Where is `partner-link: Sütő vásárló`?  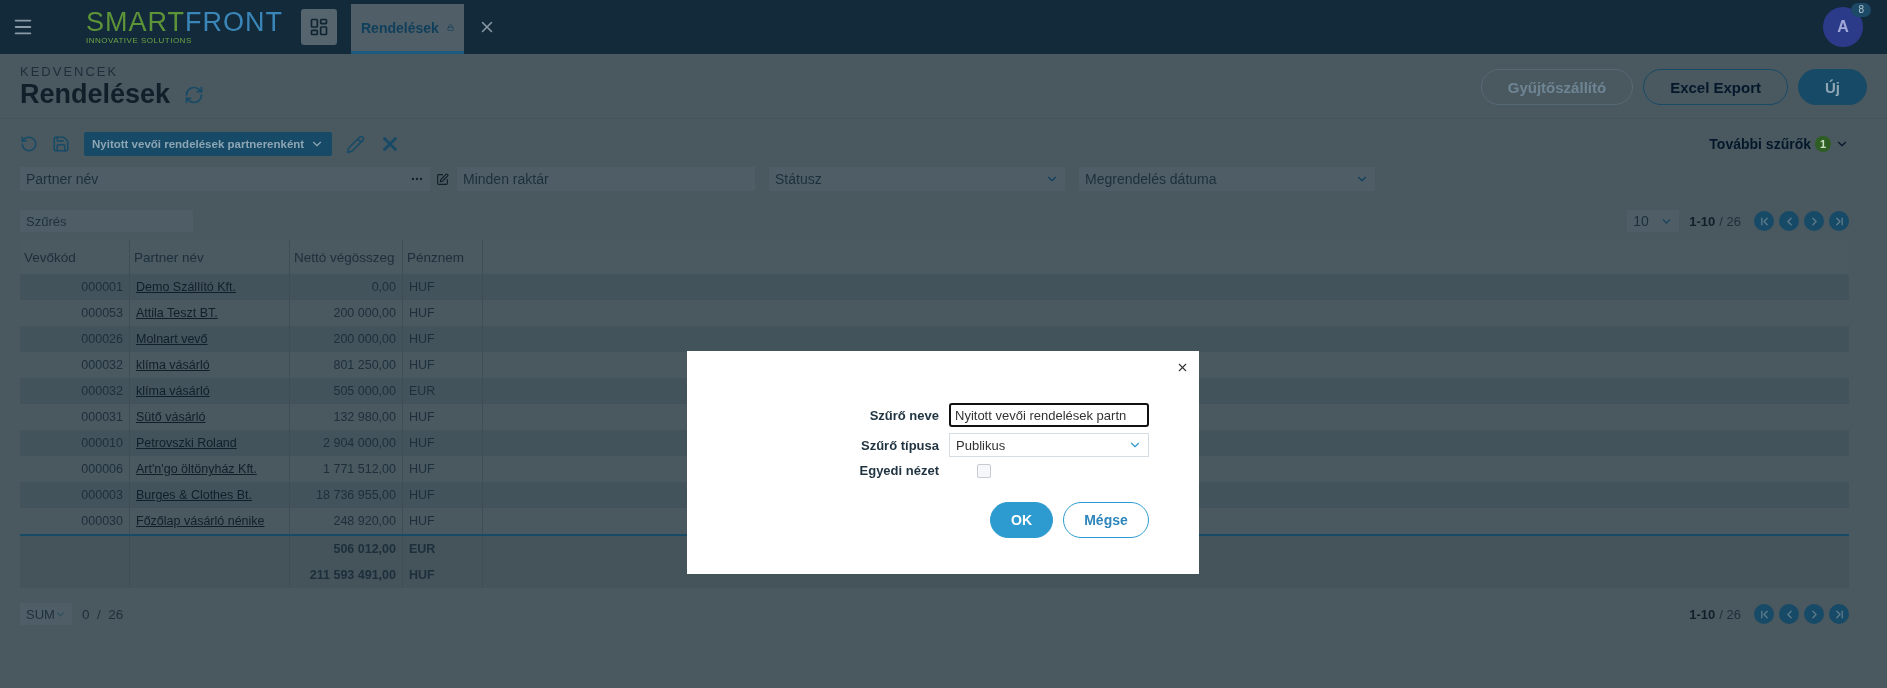 partner-link: Sütő vásárló is located at coordinates (171, 417).